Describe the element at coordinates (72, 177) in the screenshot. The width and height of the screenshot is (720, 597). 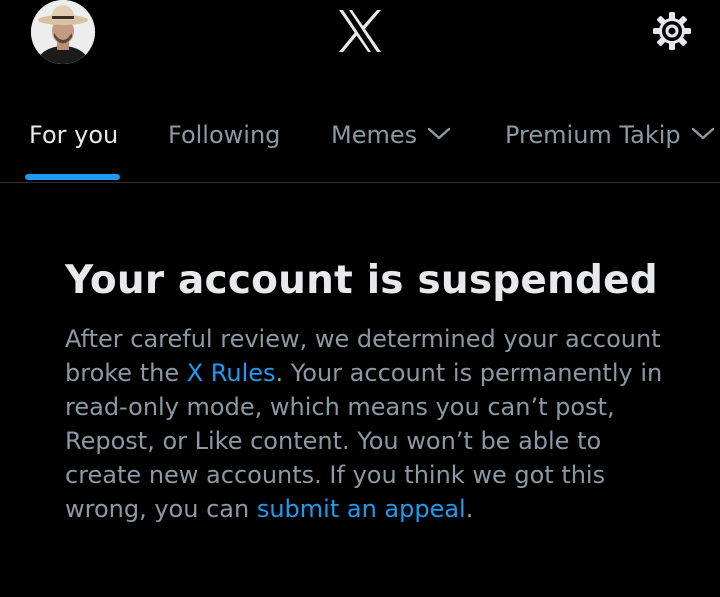
I see `active-tab-indicator` at that location.